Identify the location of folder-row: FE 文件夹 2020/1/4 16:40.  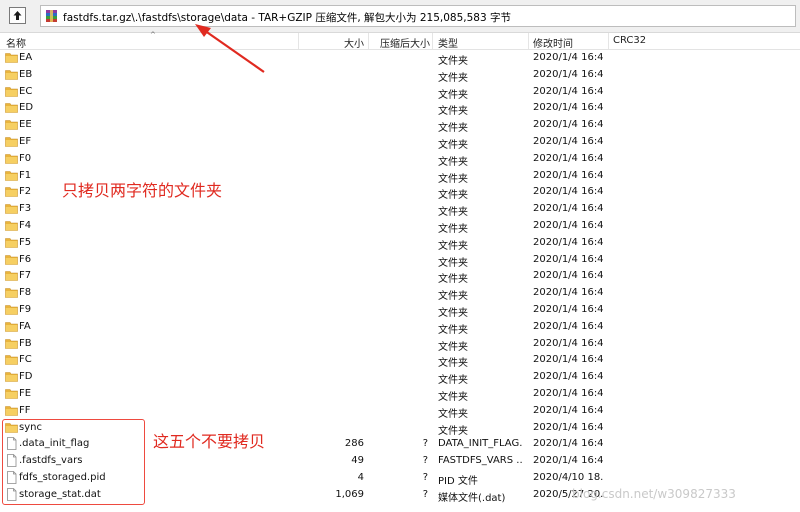
(400, 394).